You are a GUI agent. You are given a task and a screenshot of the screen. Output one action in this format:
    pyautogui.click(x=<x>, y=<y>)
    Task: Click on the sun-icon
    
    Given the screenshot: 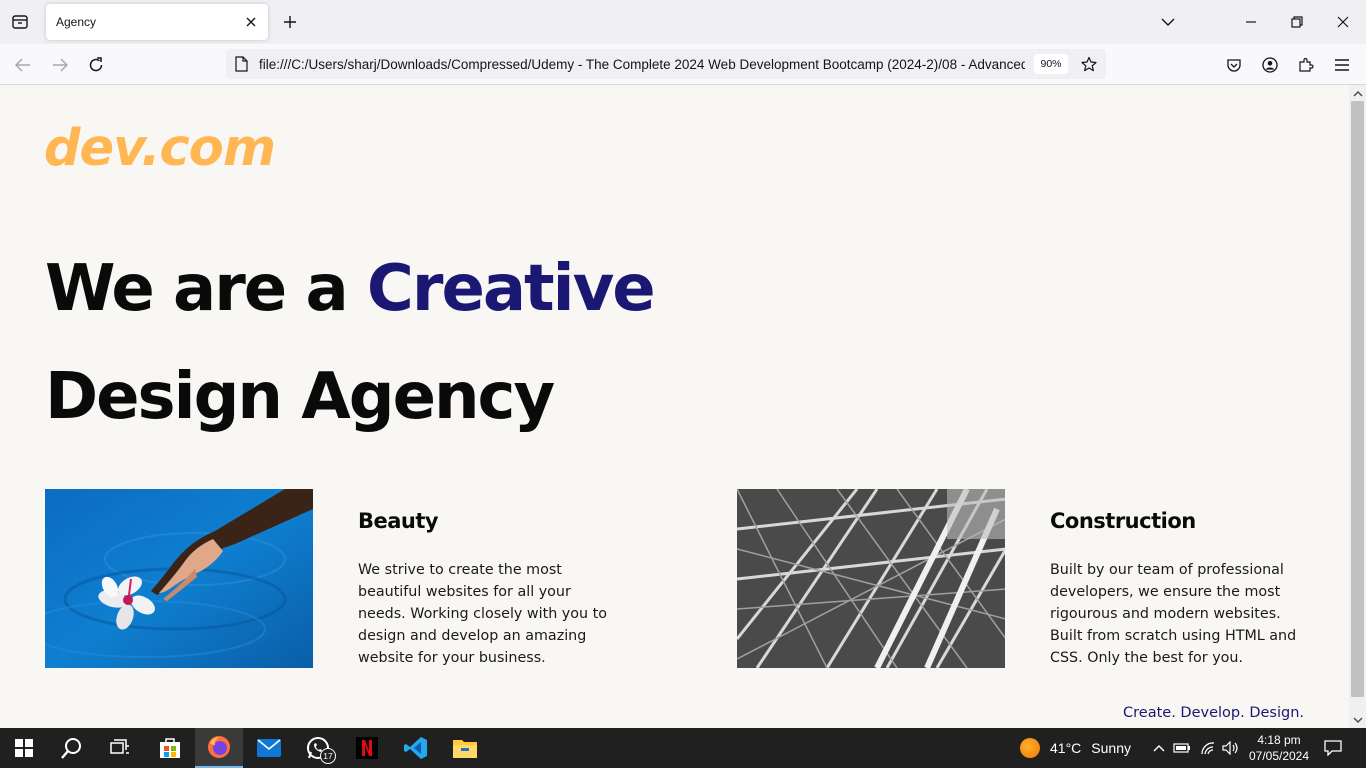 What is the action you would take?
    pyautogui.click(x=1030, y=748)
    